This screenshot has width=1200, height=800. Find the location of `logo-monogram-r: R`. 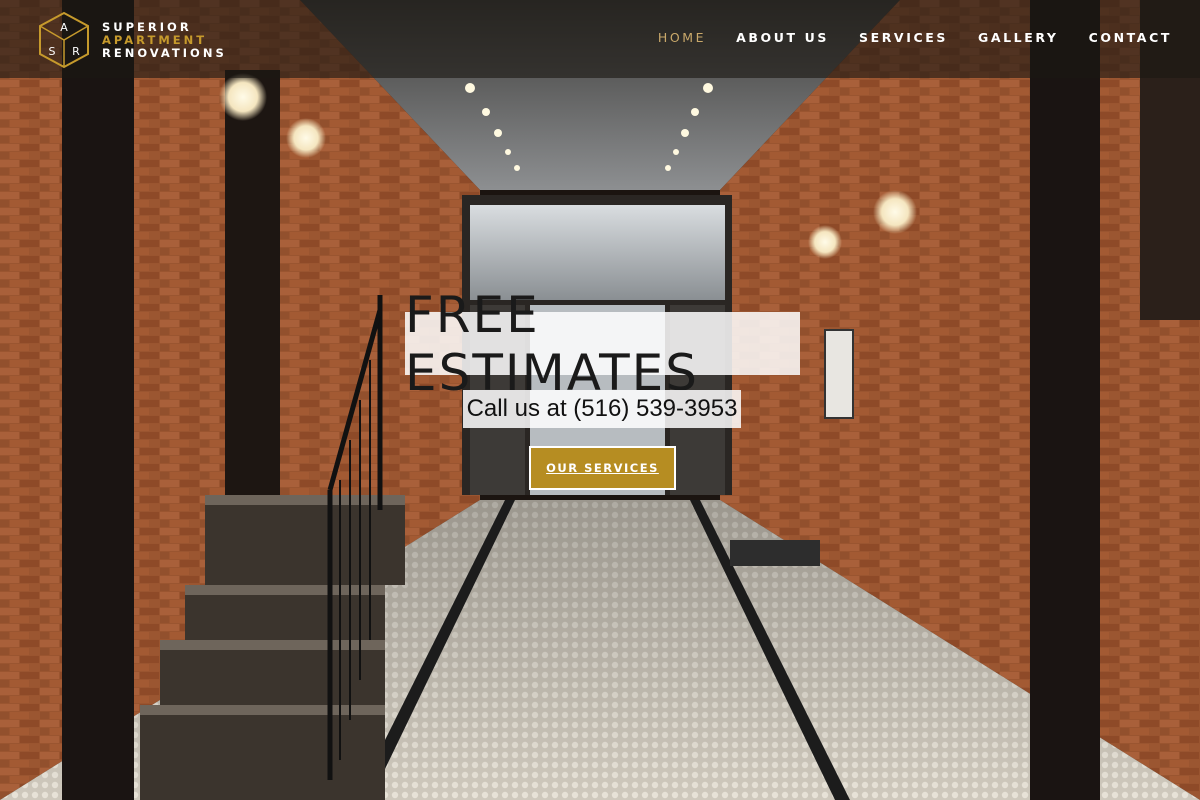

logo-monogram-r: R is located at coordinates (76, 51).